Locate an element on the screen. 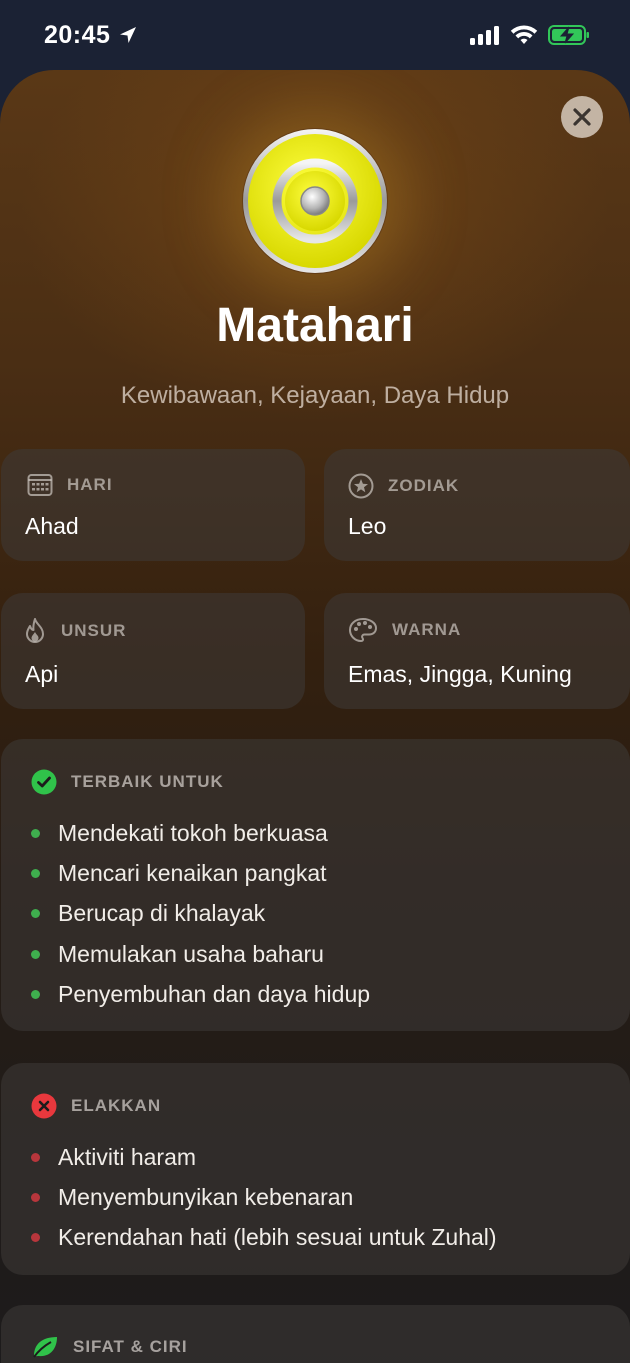 The height and width of the screenshot is (1363, 630). close-button is located at coordinates (582, 117).